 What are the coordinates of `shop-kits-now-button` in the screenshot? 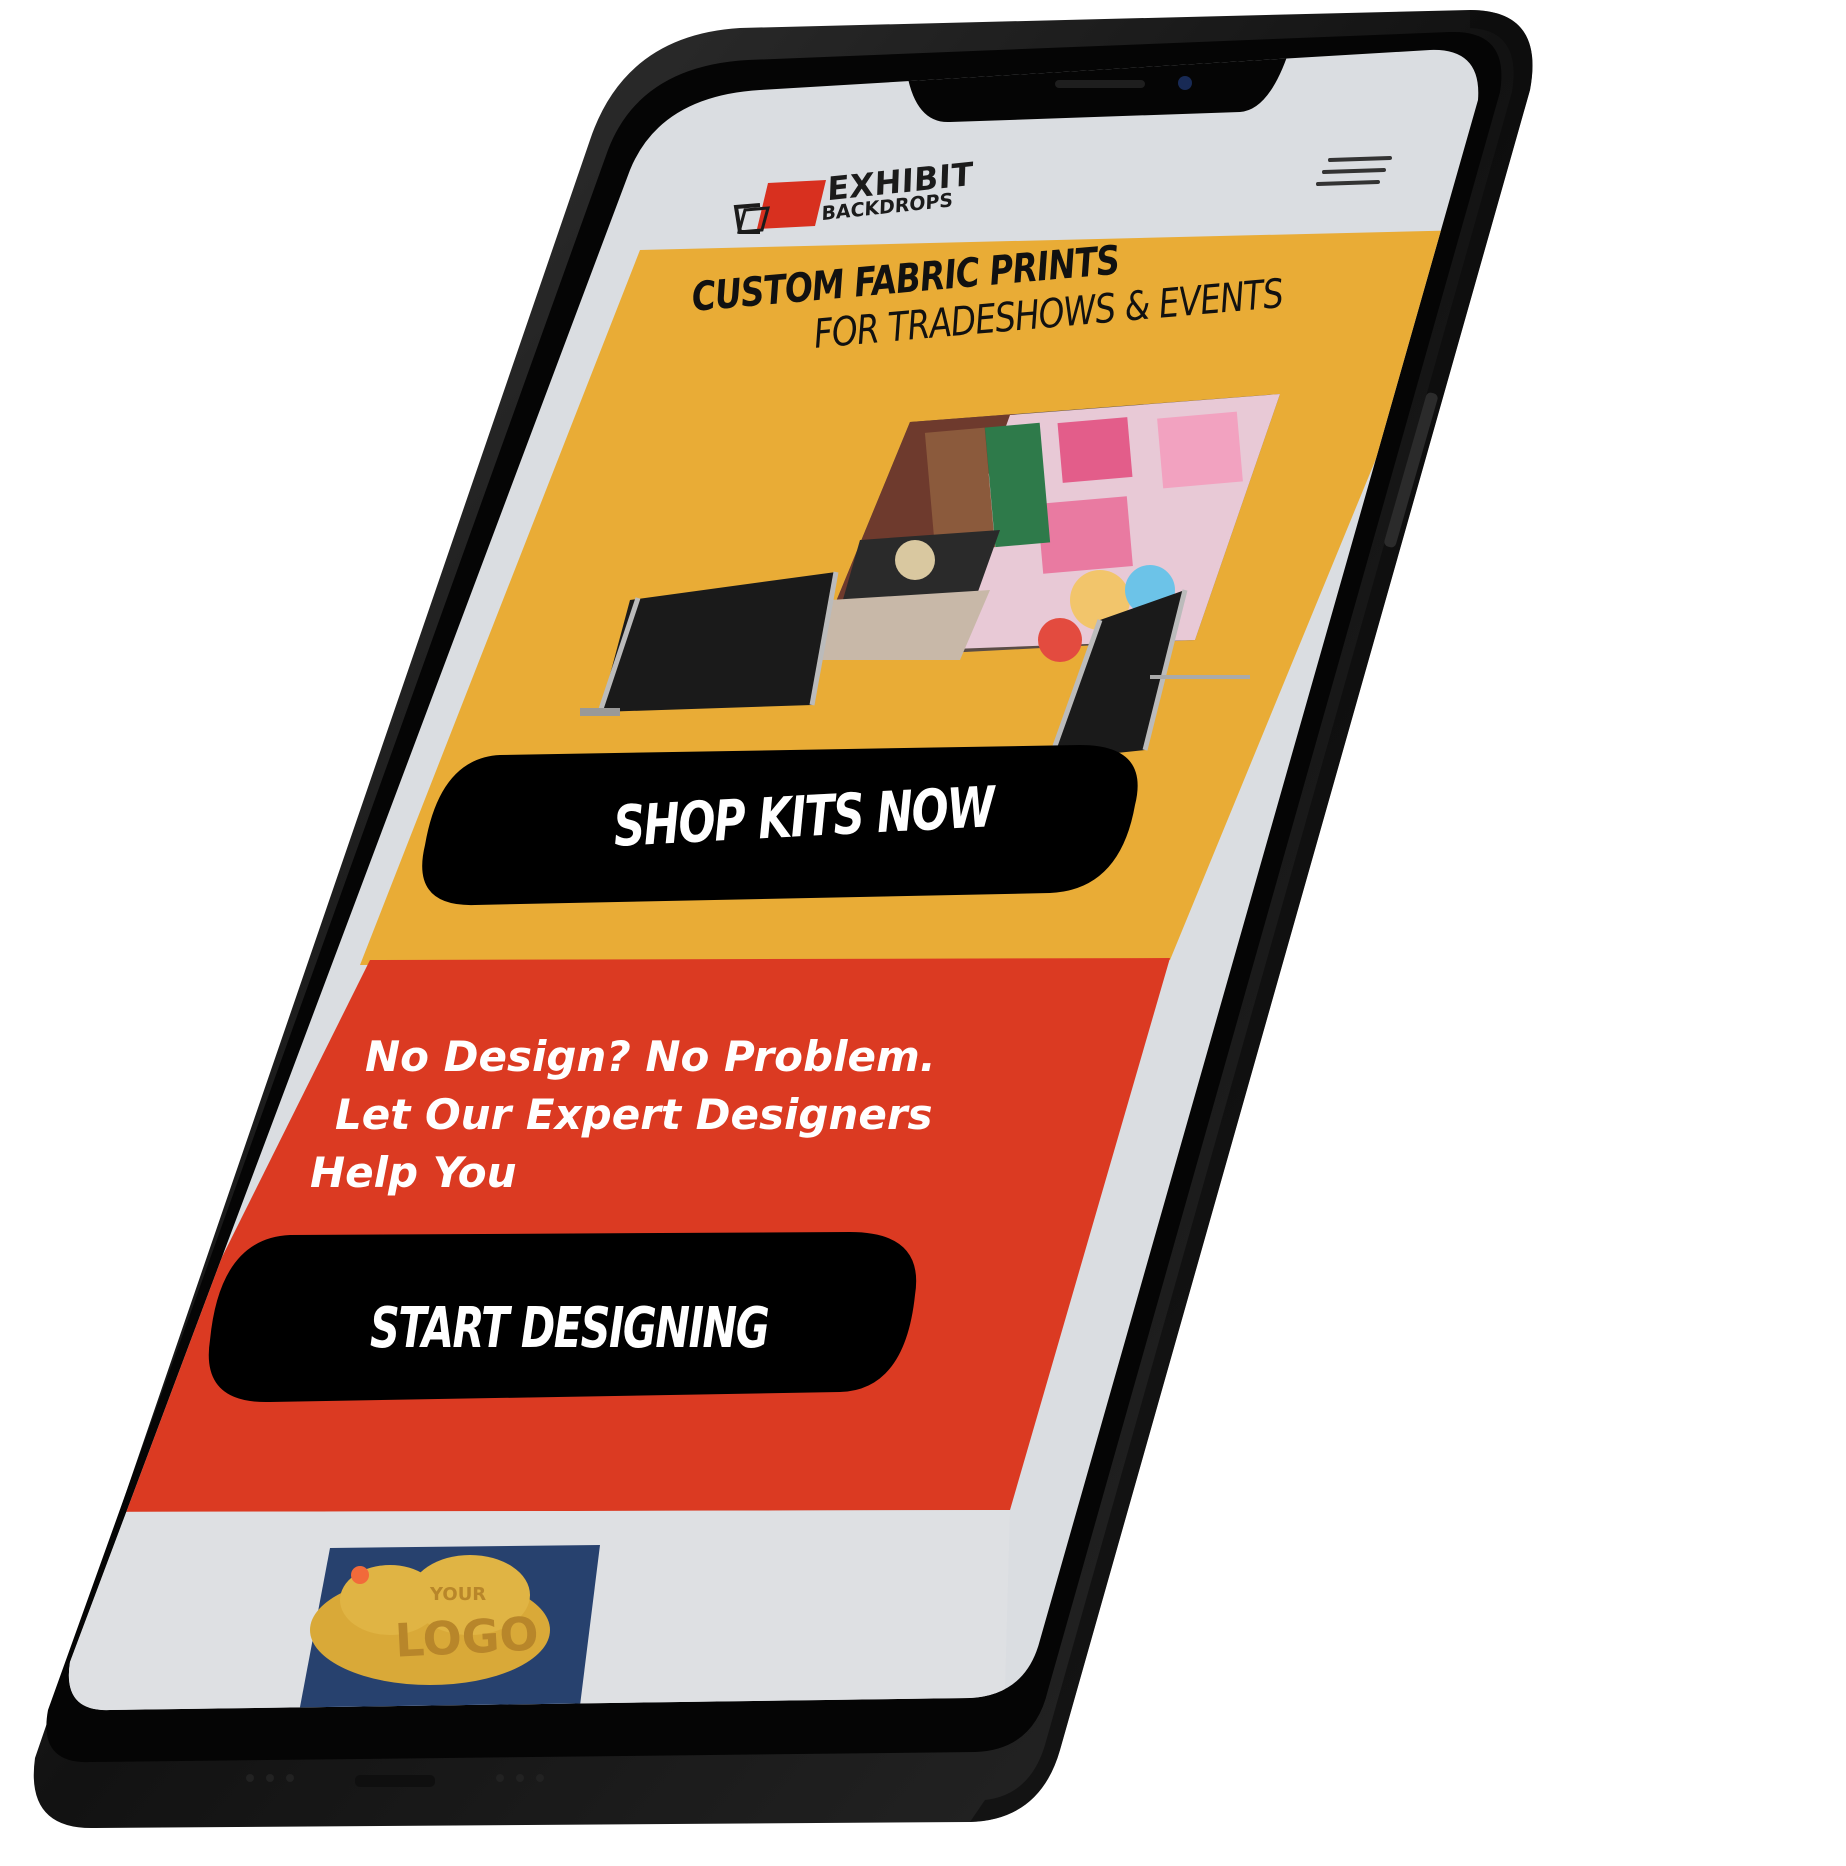 It's located at (780, 825).